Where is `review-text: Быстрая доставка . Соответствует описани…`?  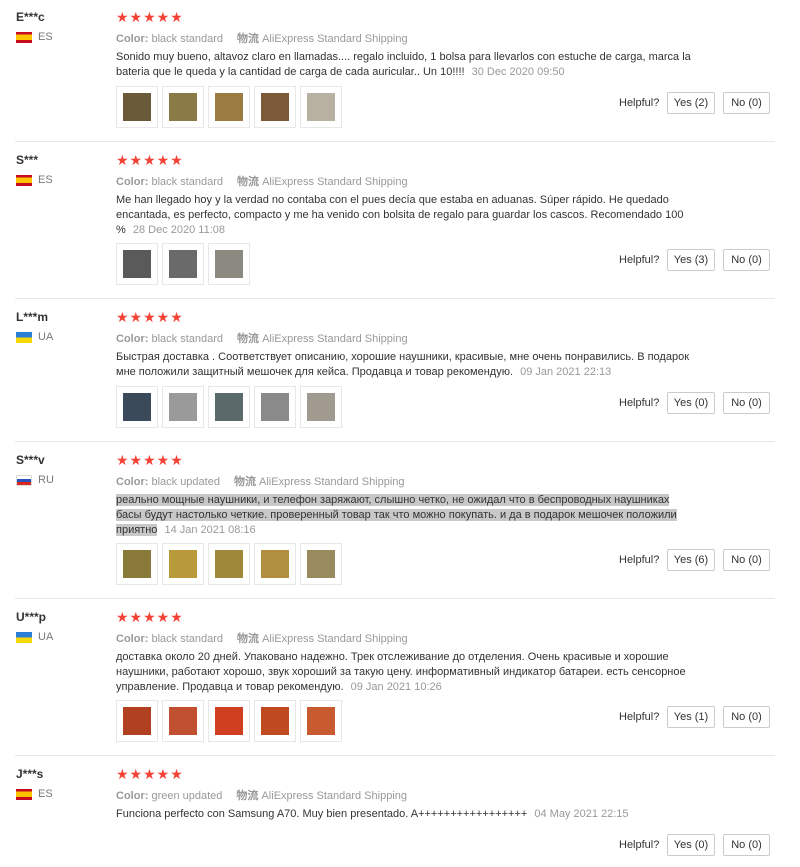 review-text: Быстрая доставка . Соответствует описани… is located at coordinates (406, 365).